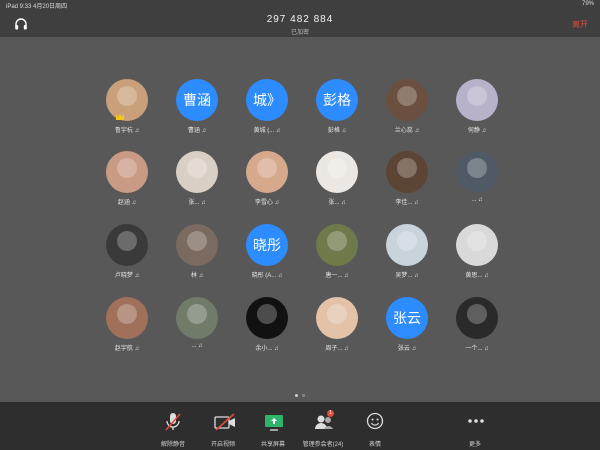 This screenshot has width=600, height=450. I want to click on participant-tile: 城》黄城 (... ♫, so click(267, 114).